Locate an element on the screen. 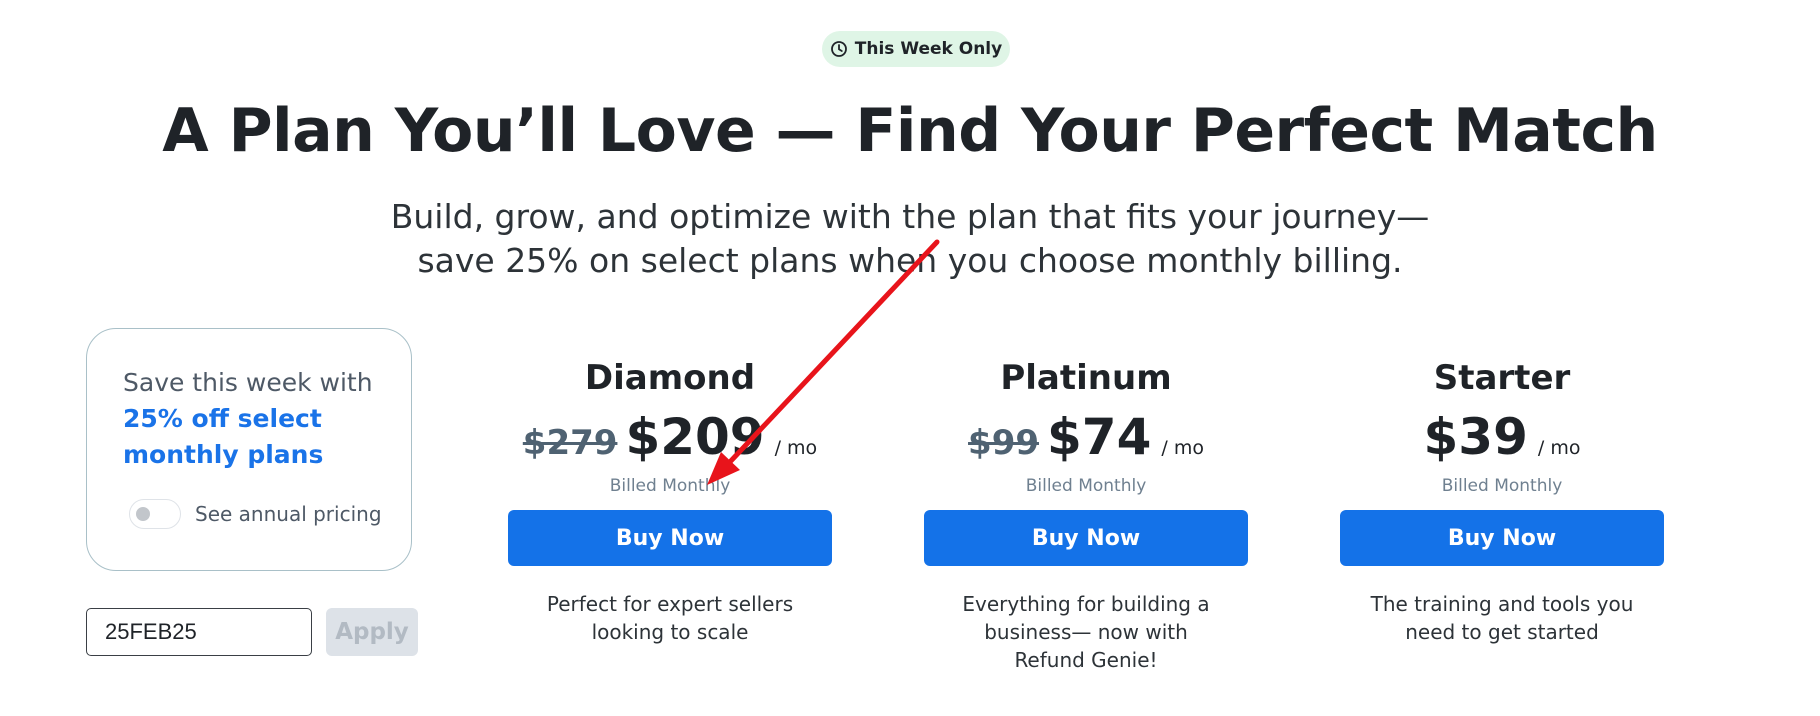 Image resolution: width=1820 pixels, height=716 pixels. apply-coupon-button: Apply is located at coordinates (372, 632).